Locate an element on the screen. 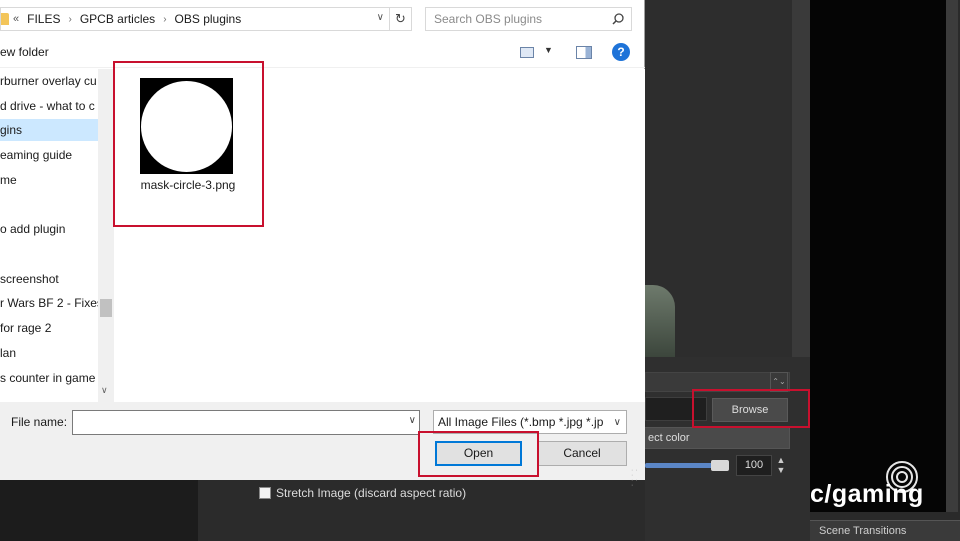  nav-item: lan is located at coordinates (49, 353).